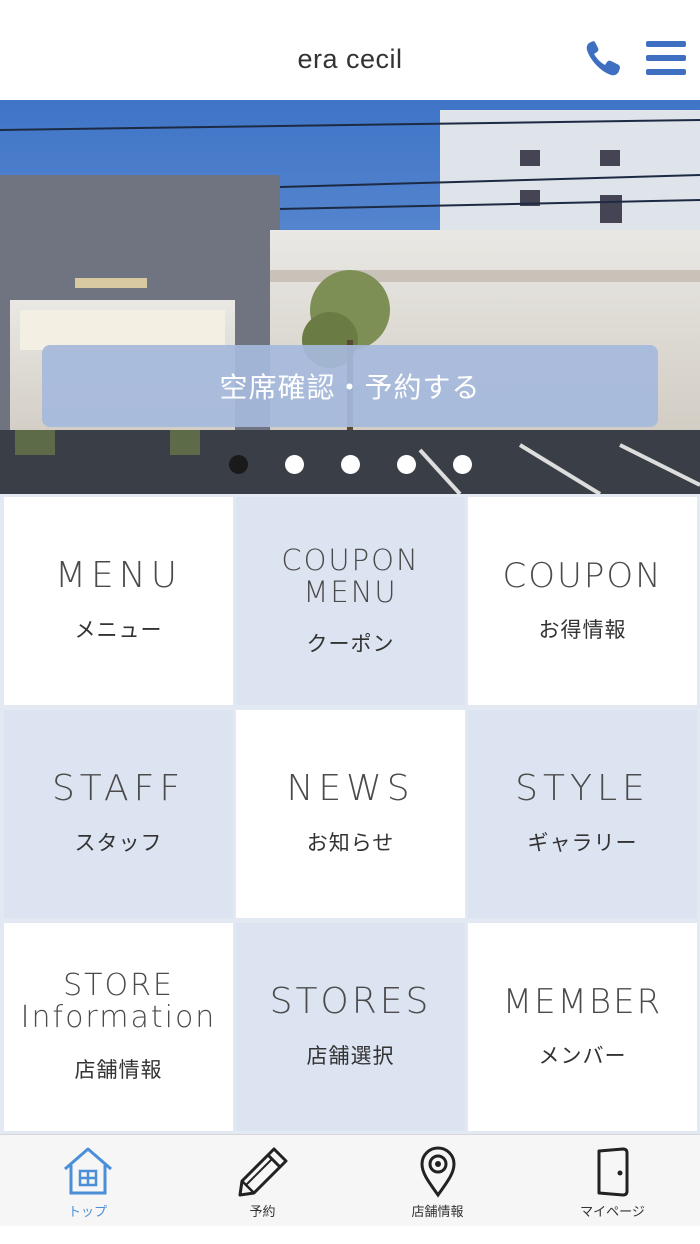 This screenshot has width=700, height=1244. I want to click on tile-title: STYLE, so click(582, 788).